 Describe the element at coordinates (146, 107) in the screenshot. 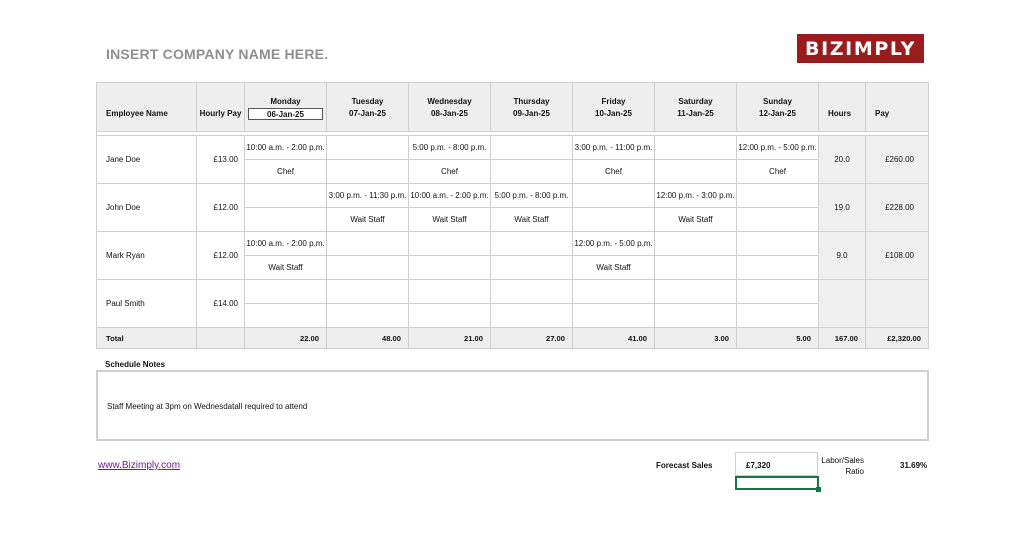

I see `employee-name-header: Employee Name` at that location.